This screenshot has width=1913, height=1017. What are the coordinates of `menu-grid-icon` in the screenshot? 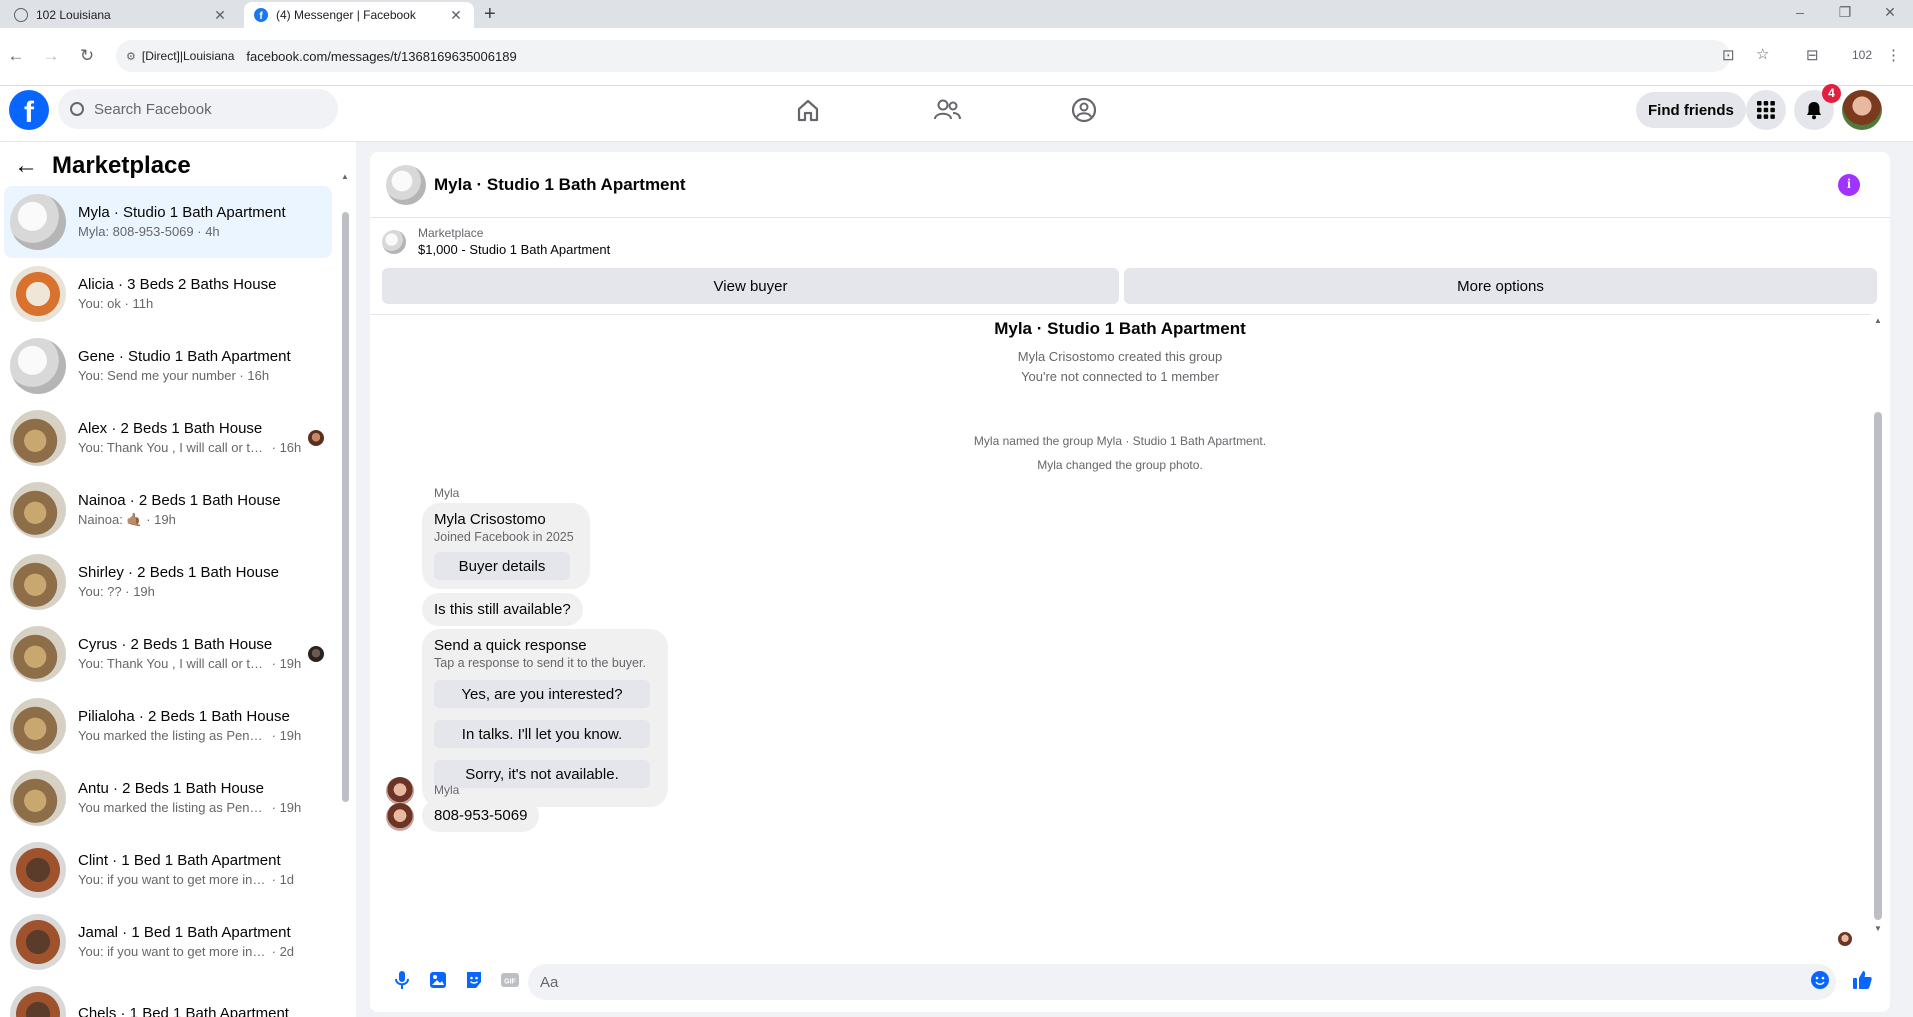 It's located at (1766, 110).